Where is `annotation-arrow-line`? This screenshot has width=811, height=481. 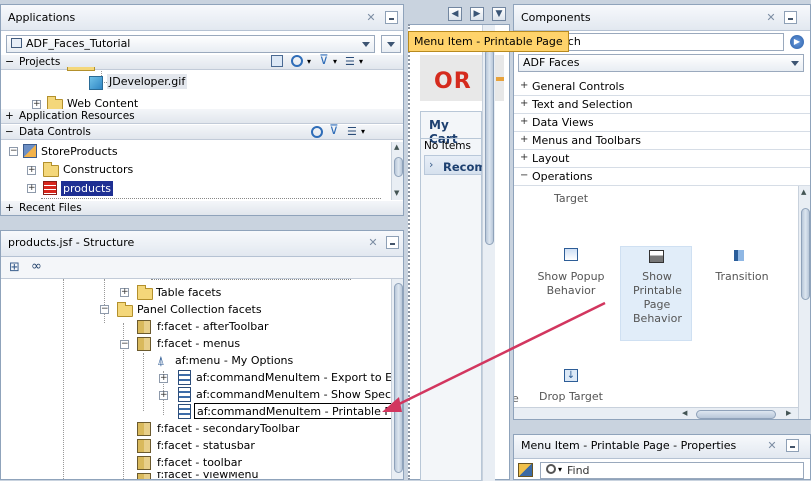
annotation-arrow-line is located at coordinates (500, 354).